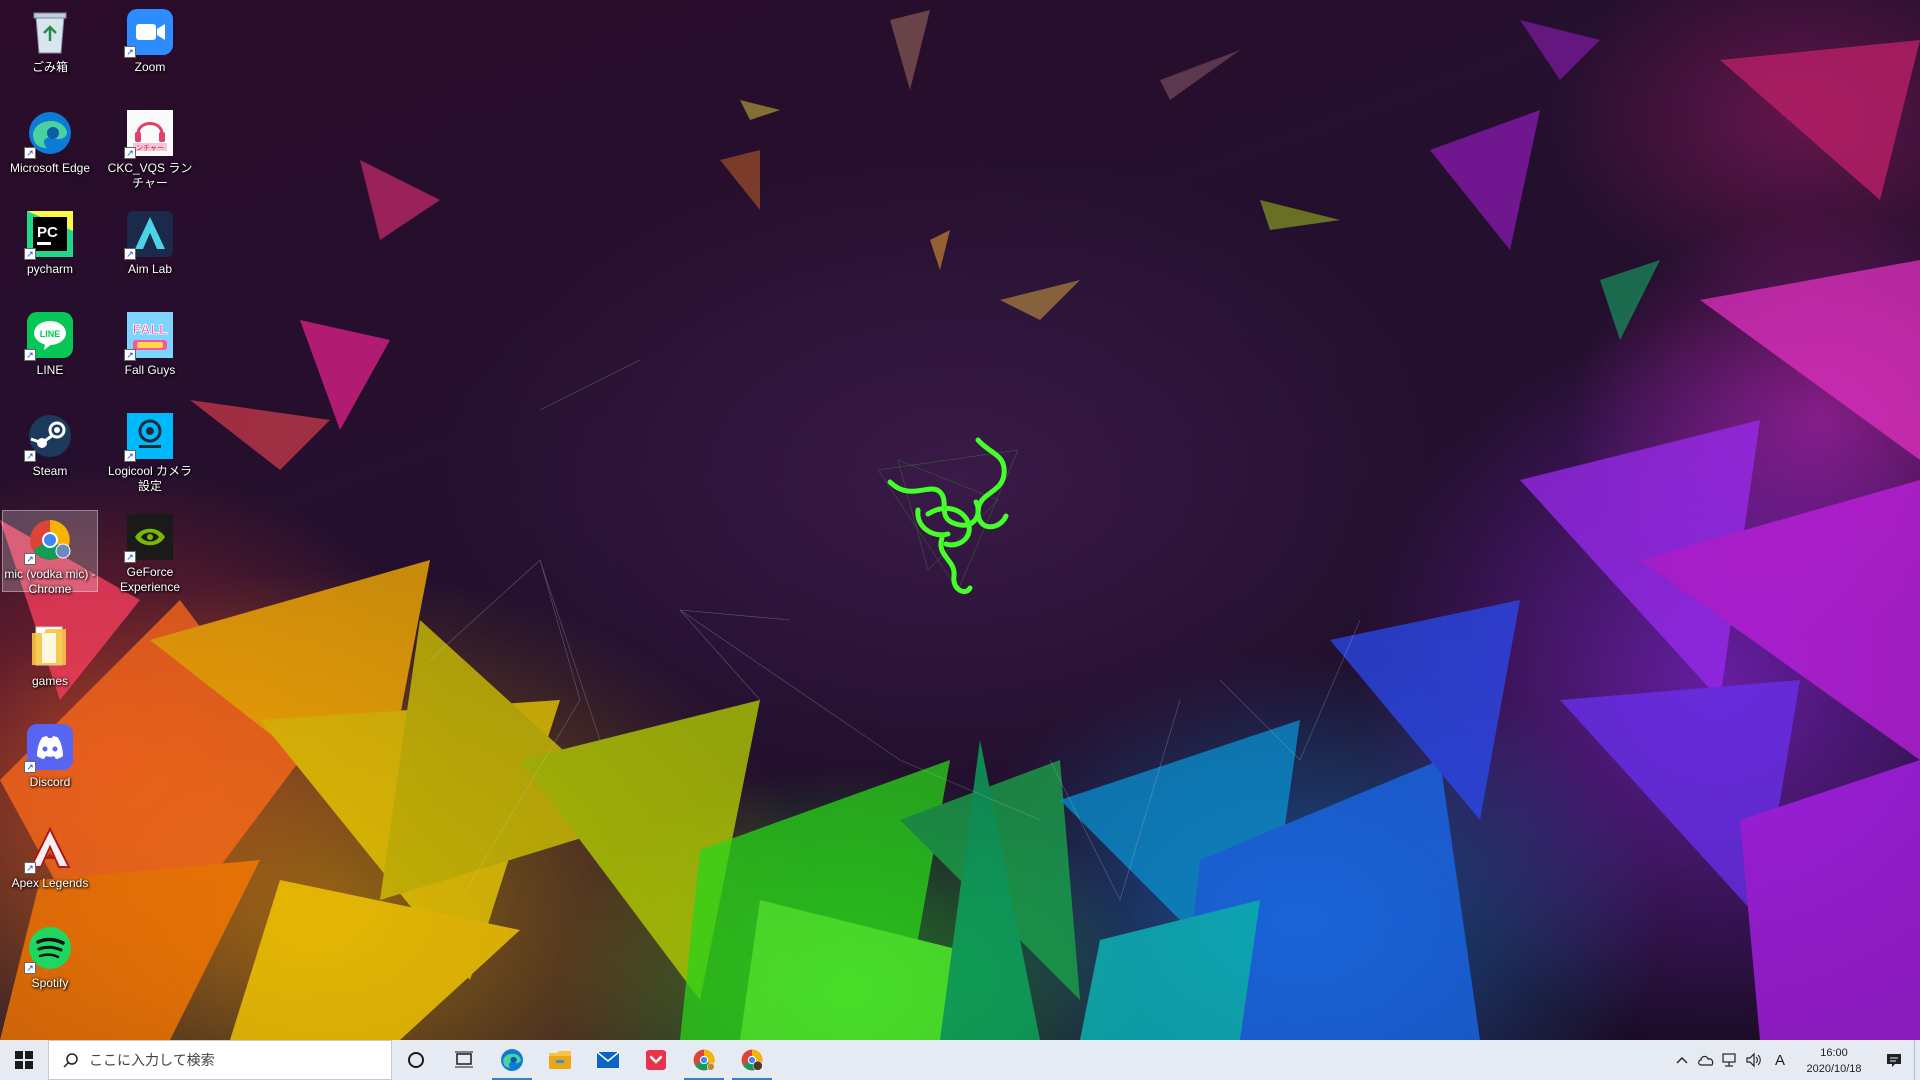 This screenshot has height=1080, width=1920. Describe the element at coordinates (150, 478) in the screenshot. I see `desktop-icon-label: Logicool カメラ設定` at that location.